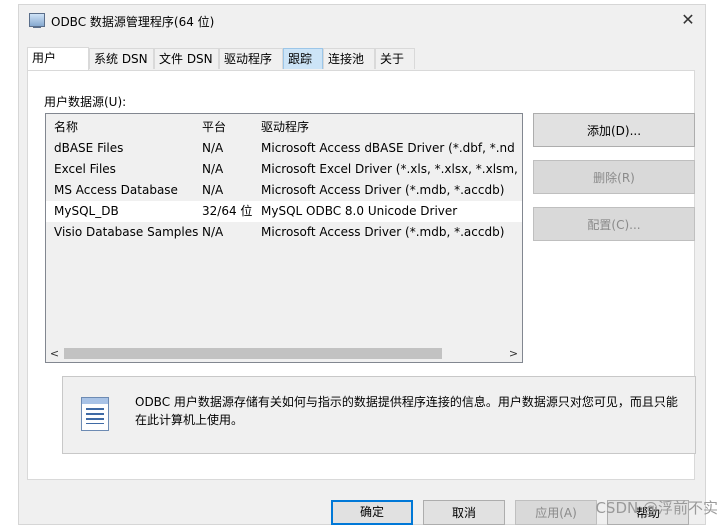 The width and height of the screenshot is (726, 526). Describe the element at coordinates (253, 353) in the screenshot. I see `scroll-thumb` at that location.